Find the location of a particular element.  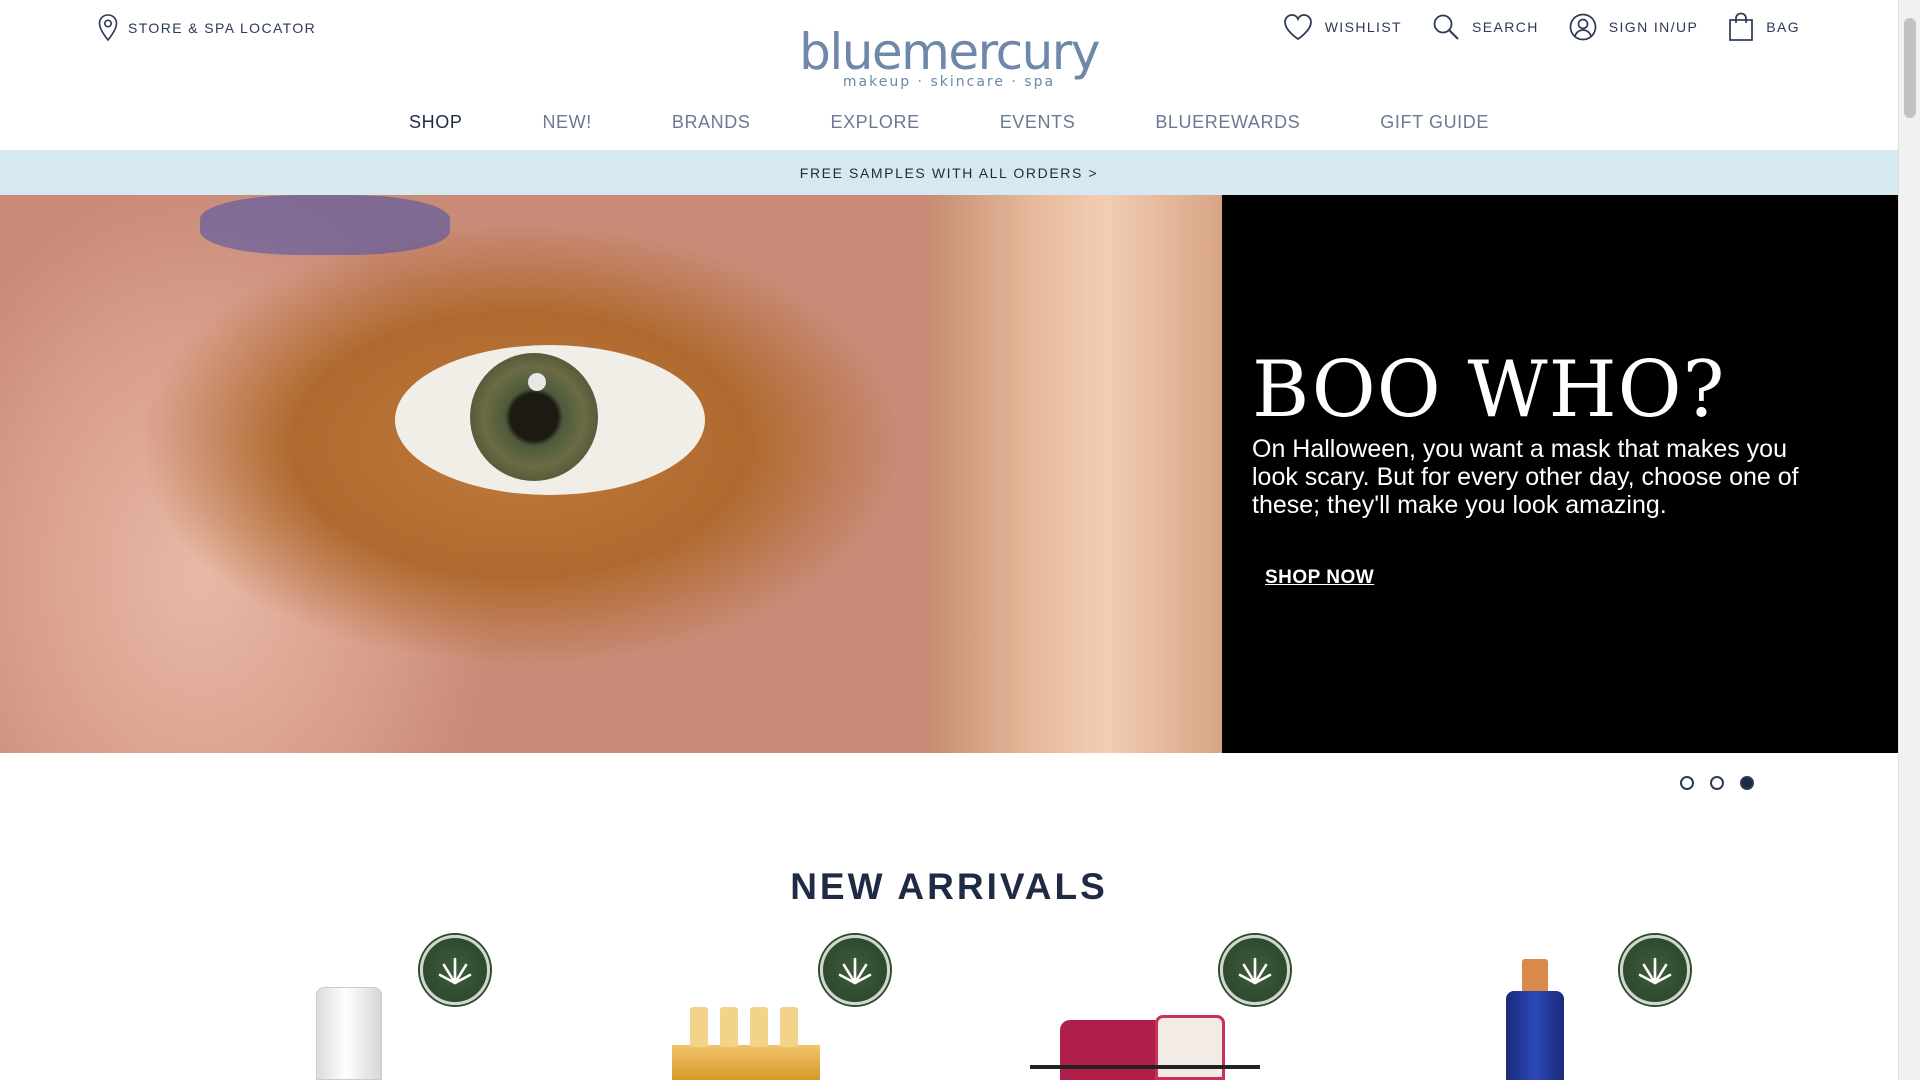

sign-in-link: SIGN IN/UP is located at coordinates (1633, 27).